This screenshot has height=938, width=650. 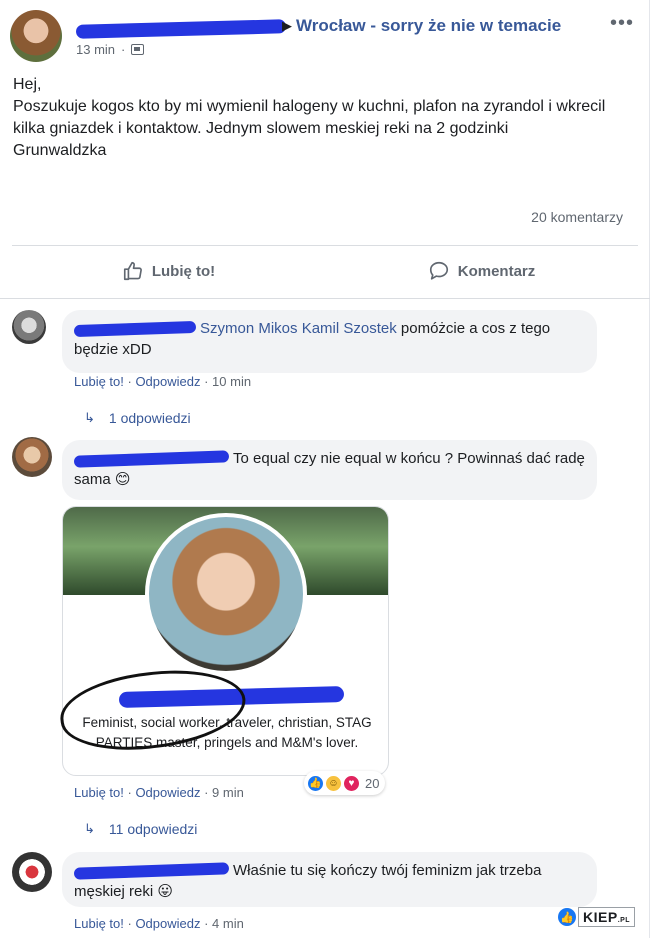 I want to click on like-reaction-icon: 👍, so click(x=315, y=783).